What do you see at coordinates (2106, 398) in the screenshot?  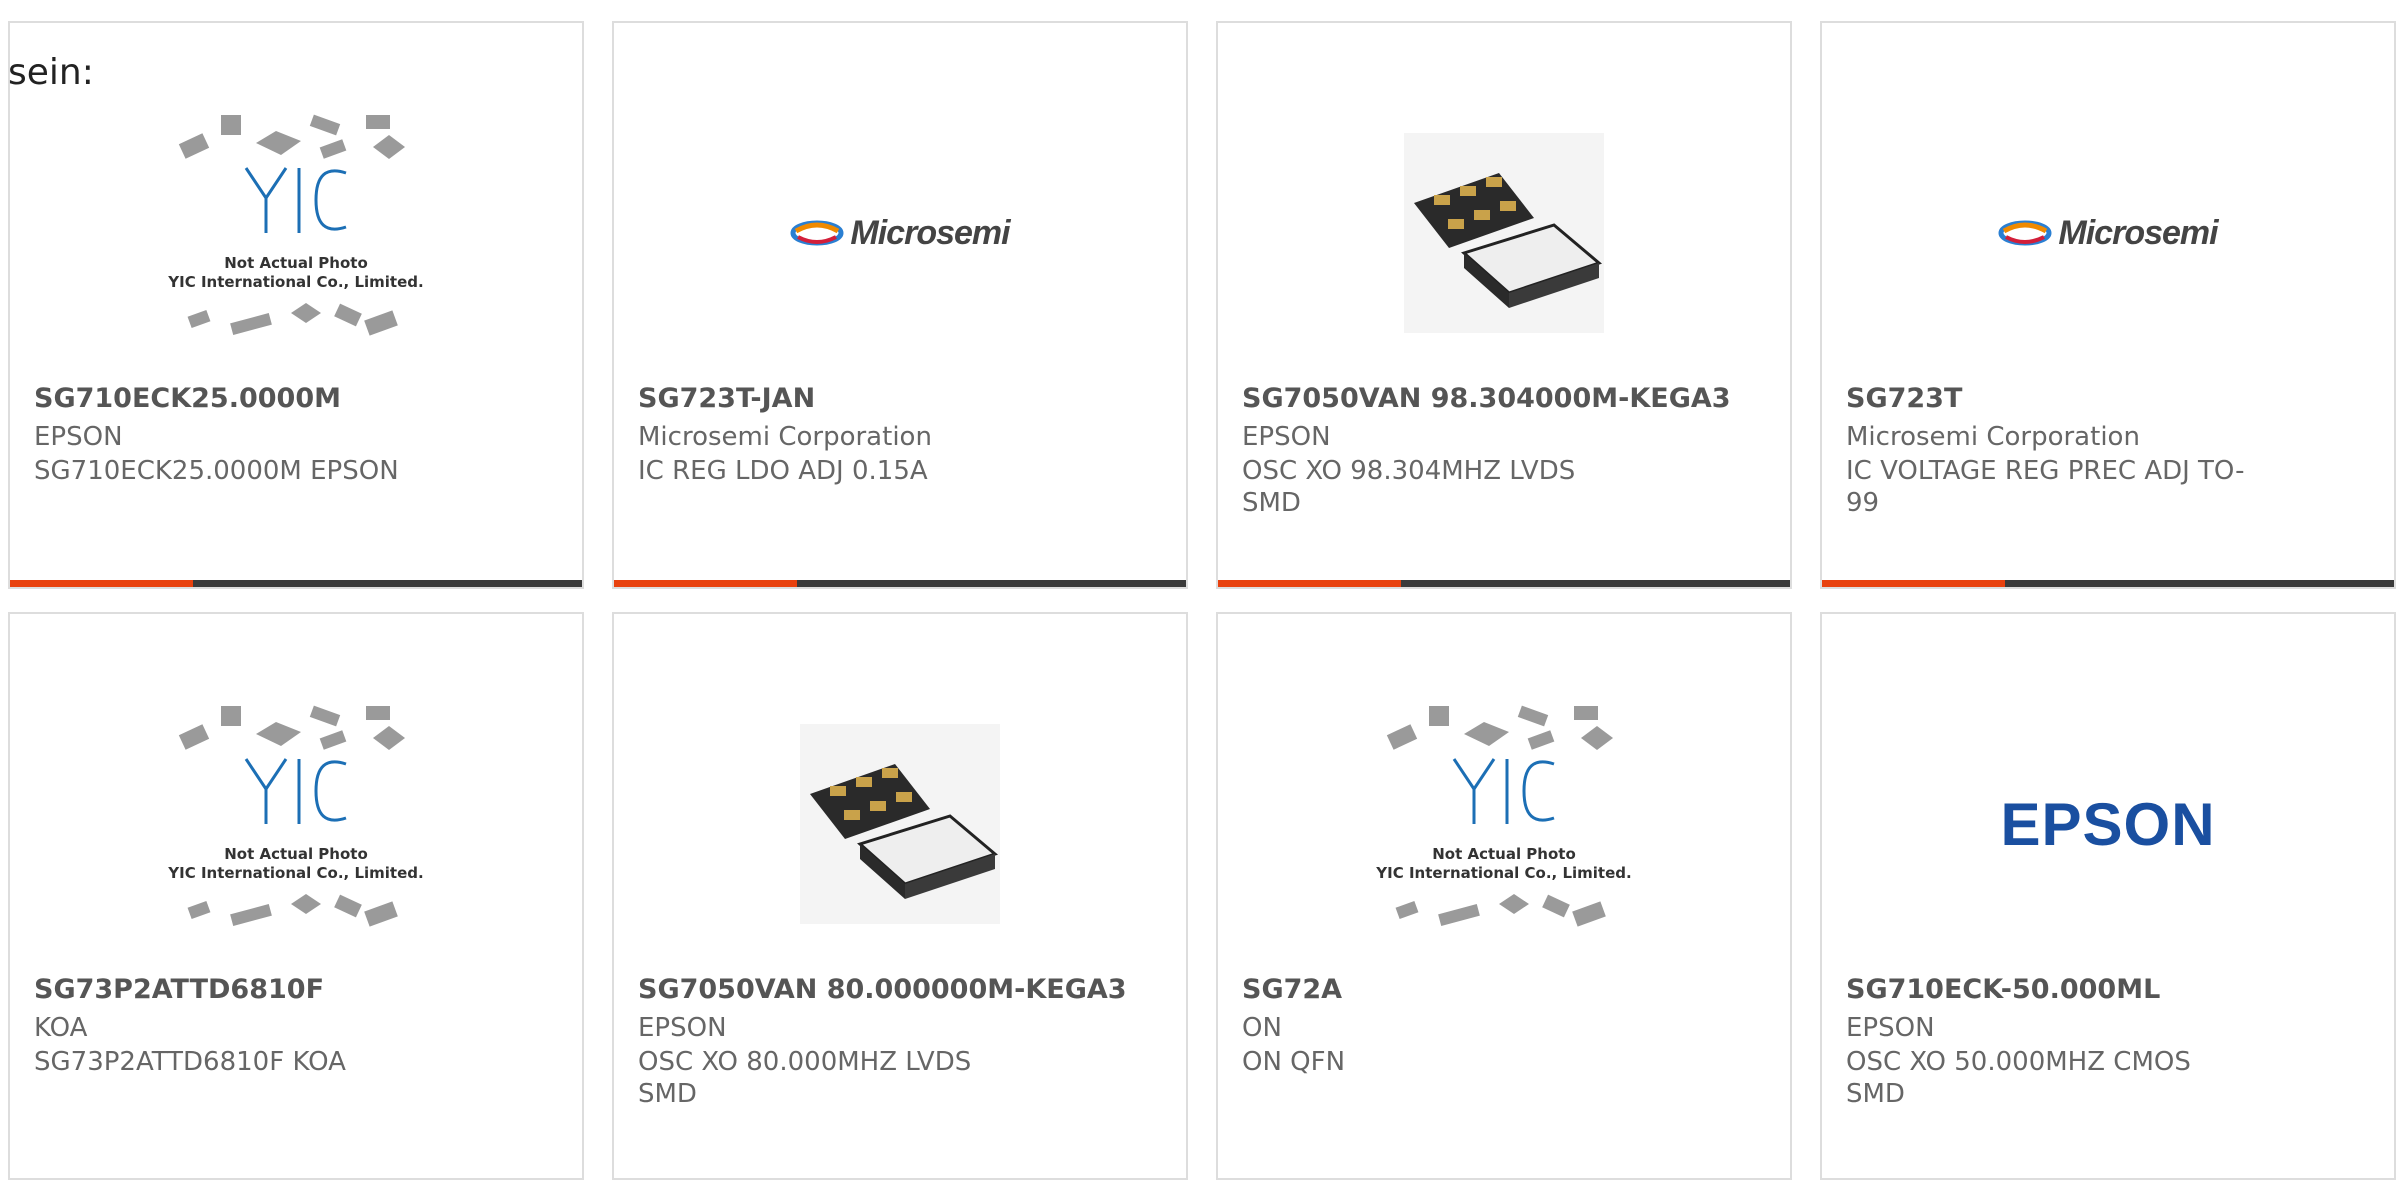 I see `product-name: SG723T` at bounding box center [2106, 398].